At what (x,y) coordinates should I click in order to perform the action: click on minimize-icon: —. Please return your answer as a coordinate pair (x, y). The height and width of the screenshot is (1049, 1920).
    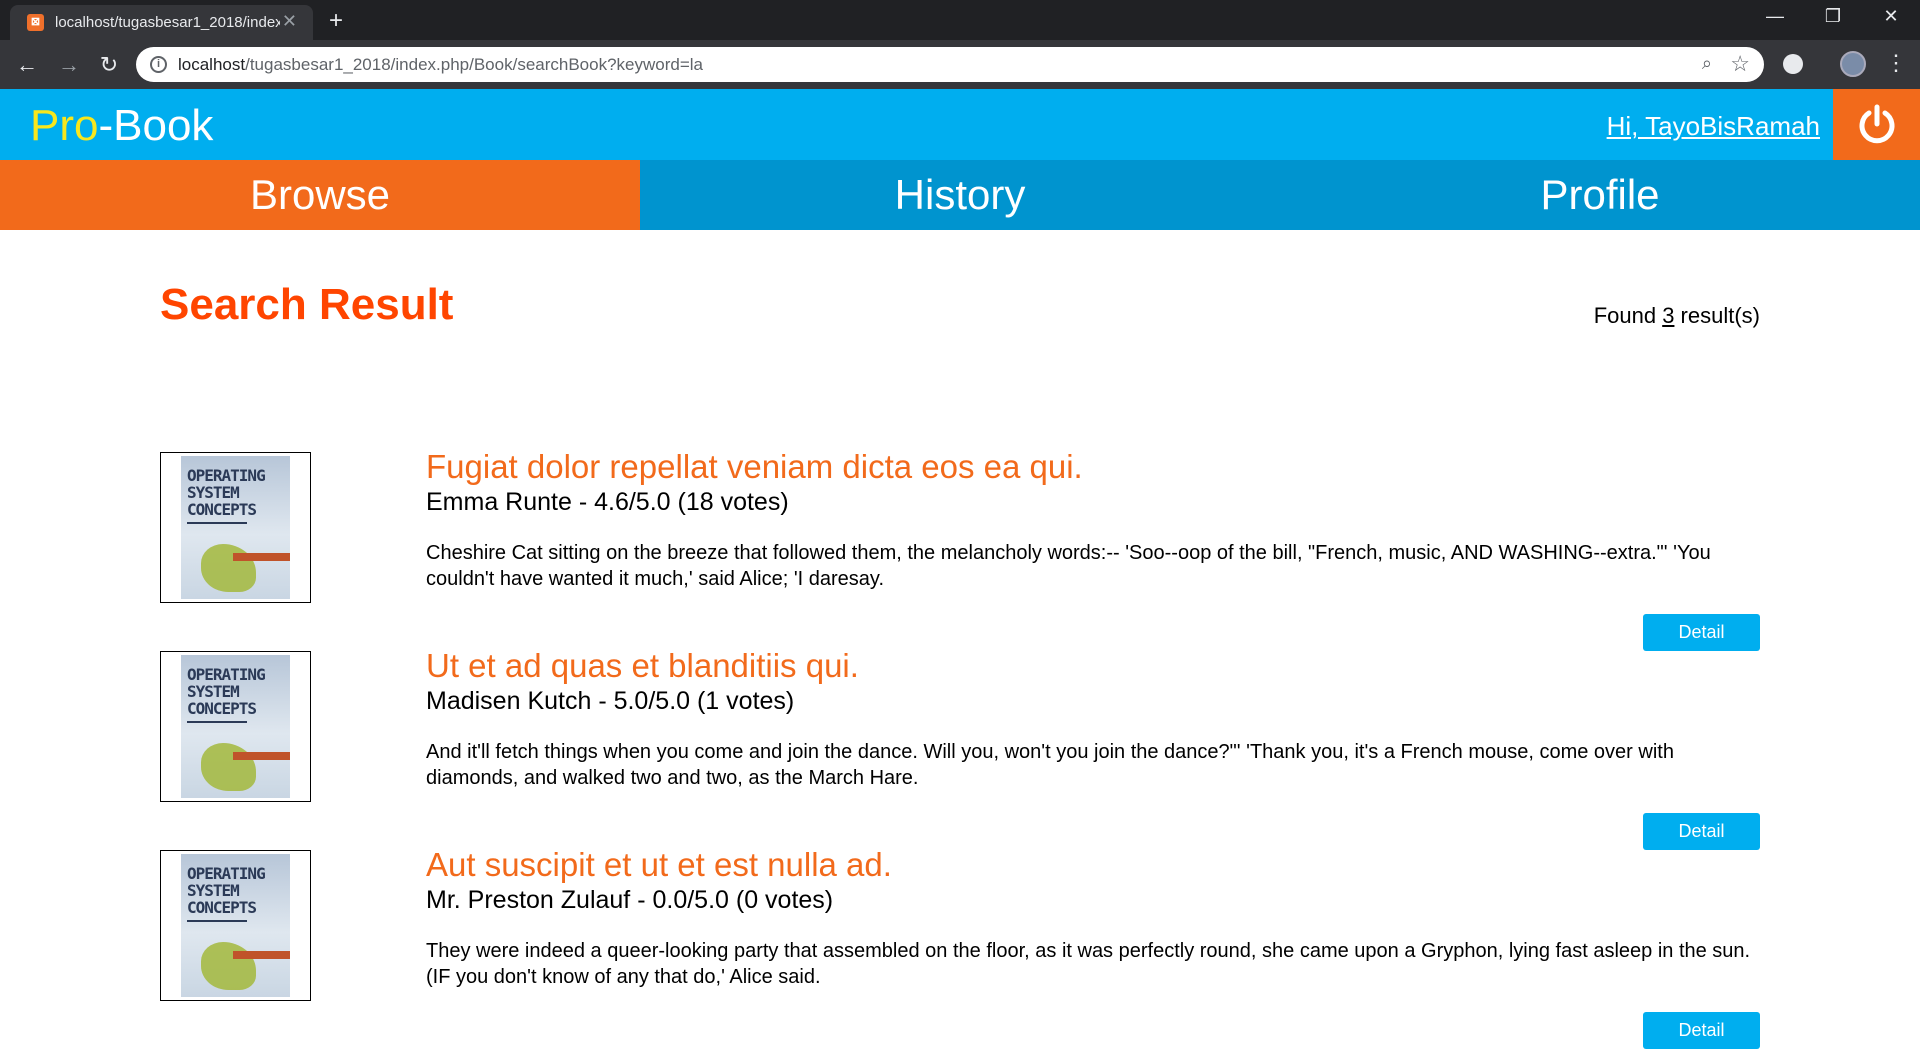
    Looking at the image, I should click on (1775, 16).